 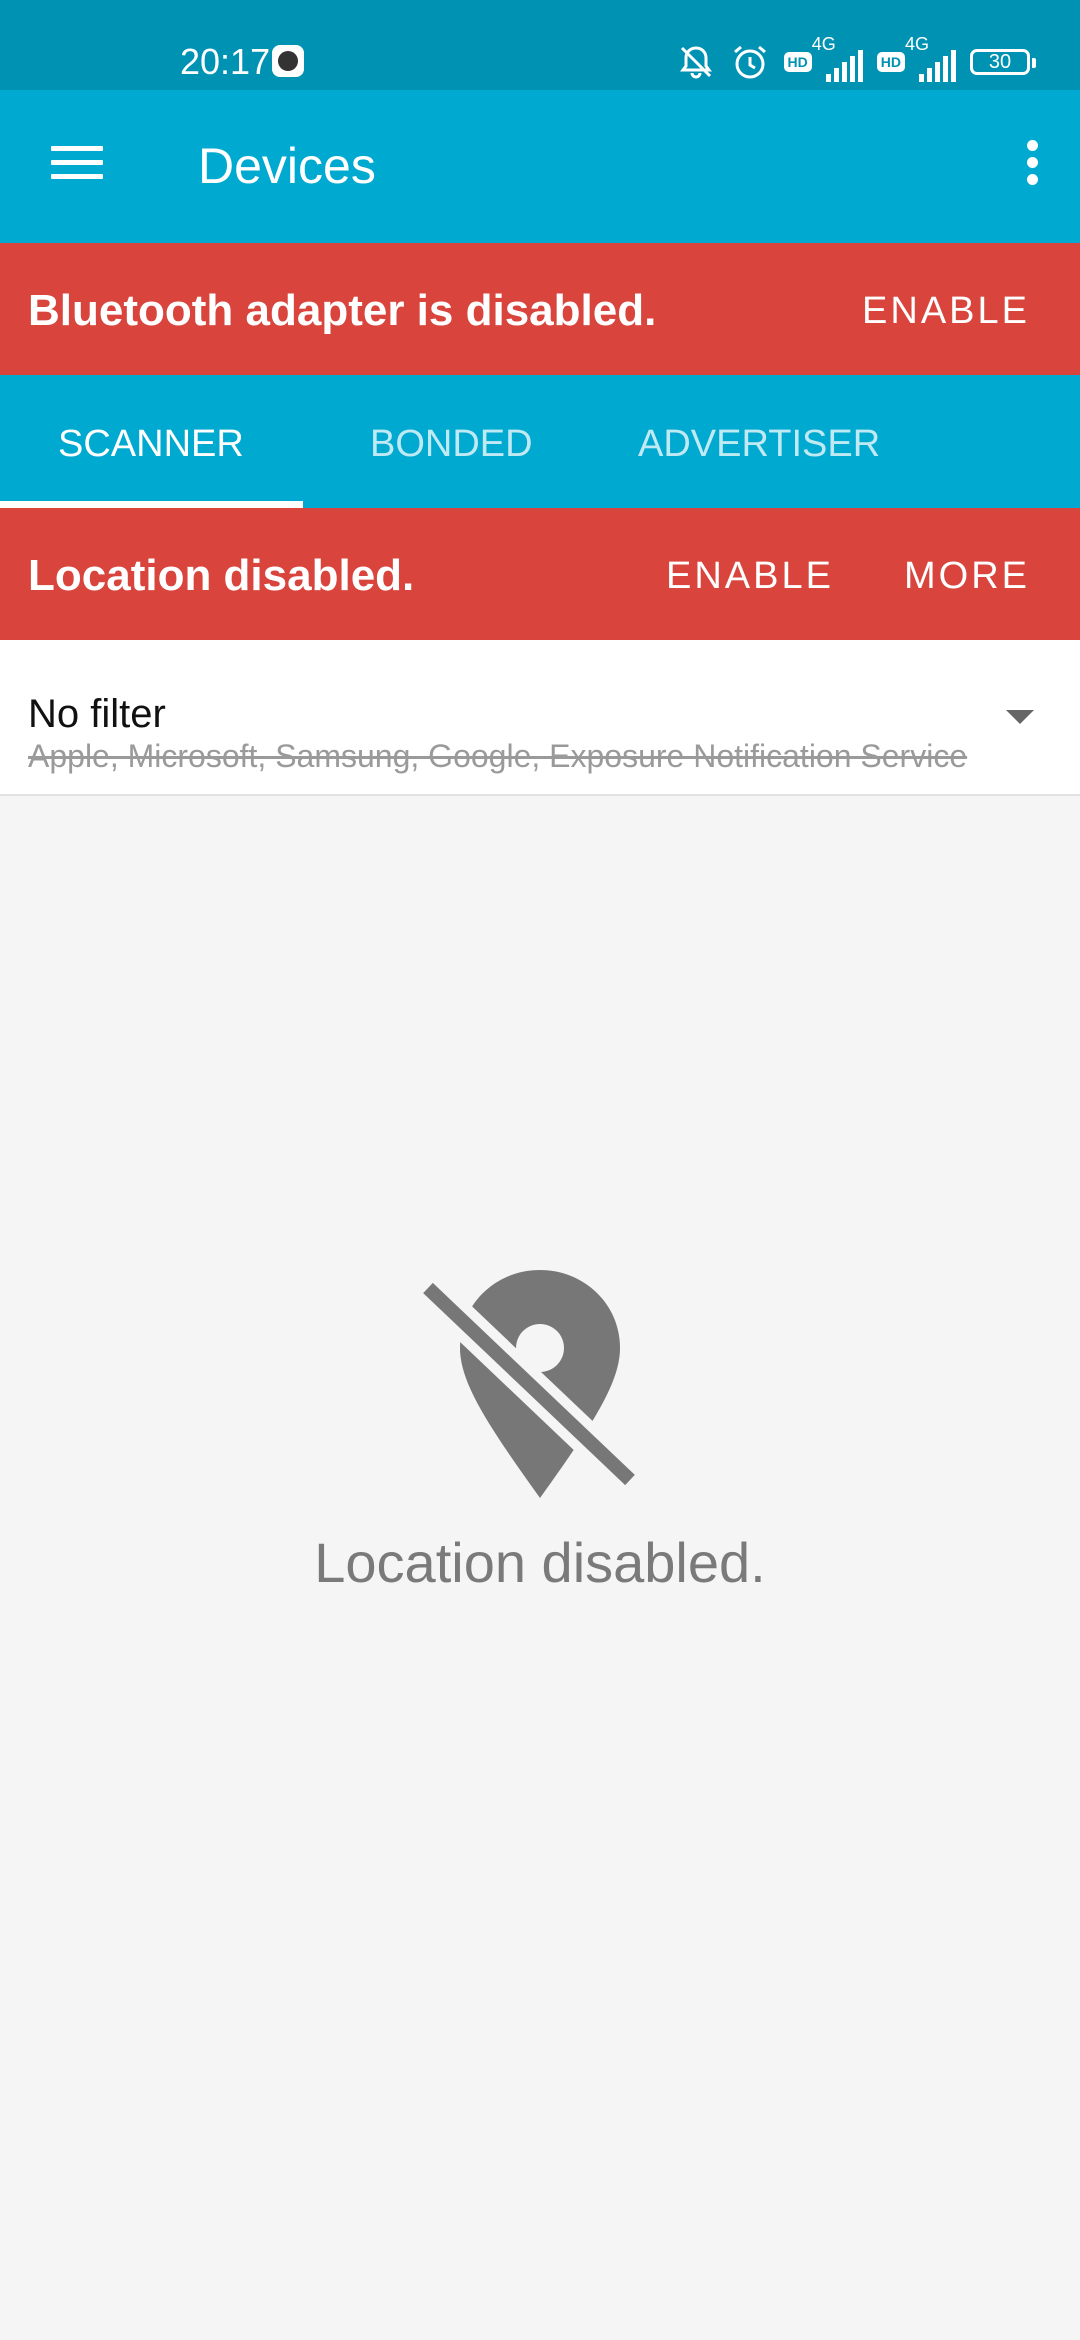 I want to click on status-time: 20:17, so click(x=225, y=61).